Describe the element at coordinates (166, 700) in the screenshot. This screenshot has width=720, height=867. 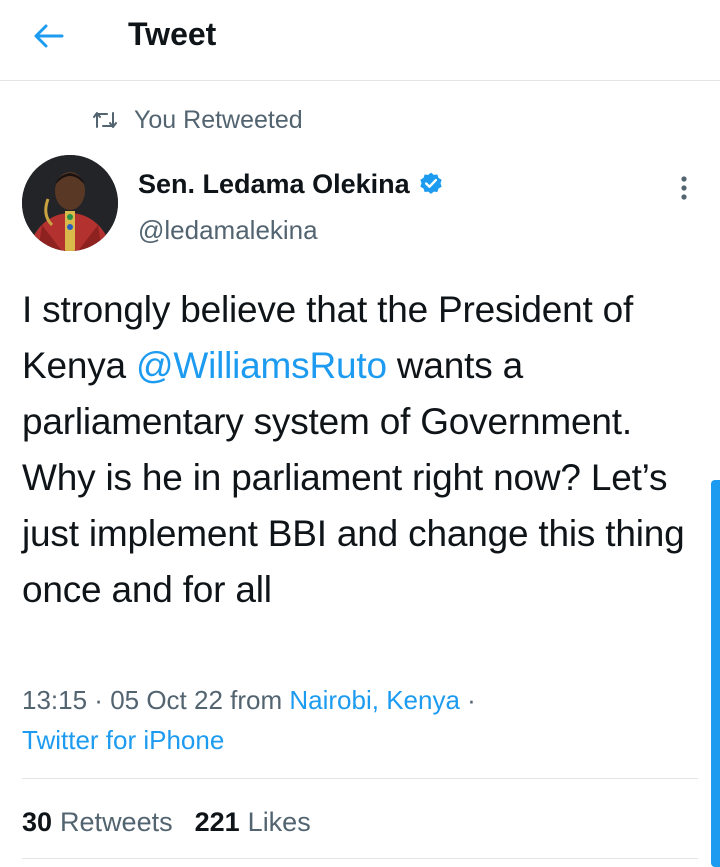
I see `tweet-date: 05 Oct 22` at that location.